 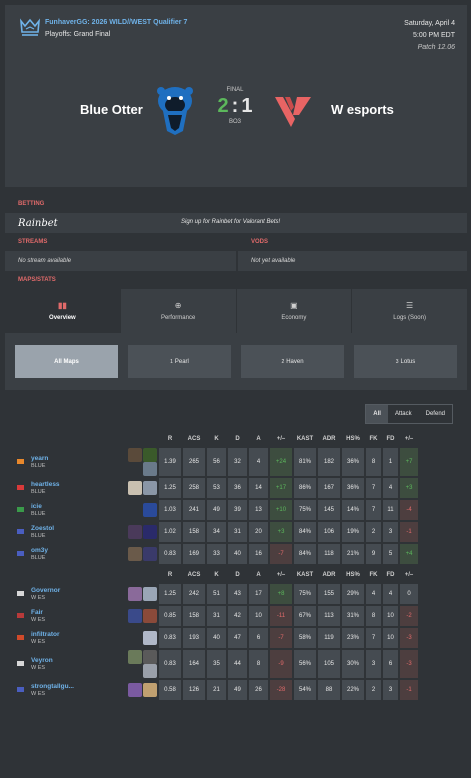 What do you see at coordinates (281, 488) in the screenshot?
I see `stat-kd-diff: +17` at bounding box center [281, 488].